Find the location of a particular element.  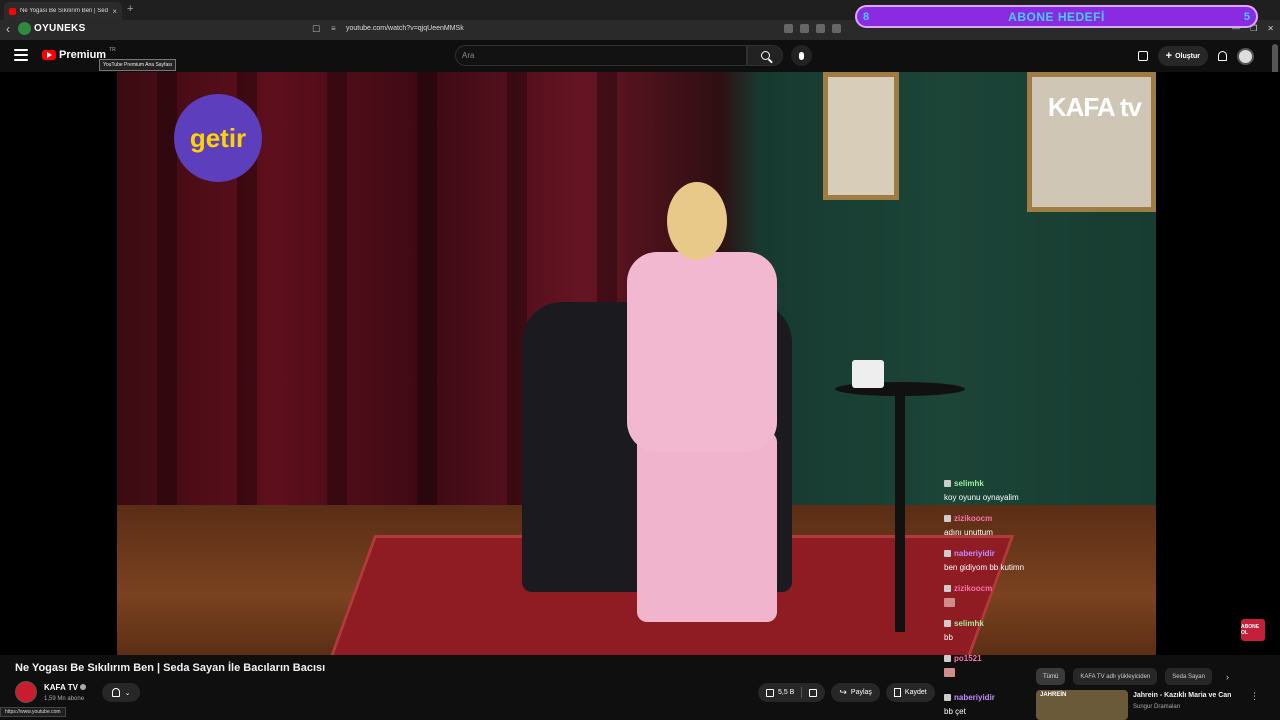

cast-icon is located at coordinates (1142, 56).